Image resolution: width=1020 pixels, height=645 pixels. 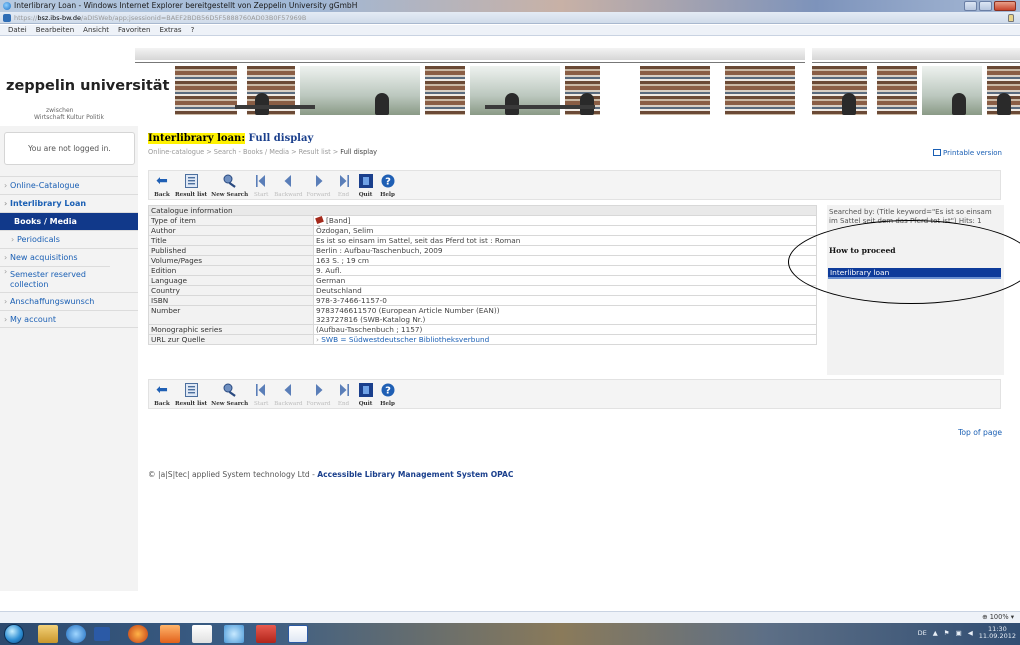 I want to click on menu-favoriten: Favoriten, so click(x=134, y=30).